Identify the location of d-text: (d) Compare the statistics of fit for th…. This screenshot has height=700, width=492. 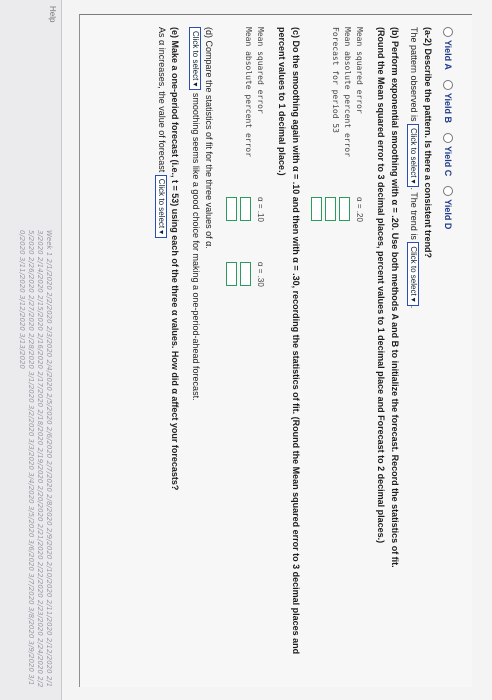
(209, 138).